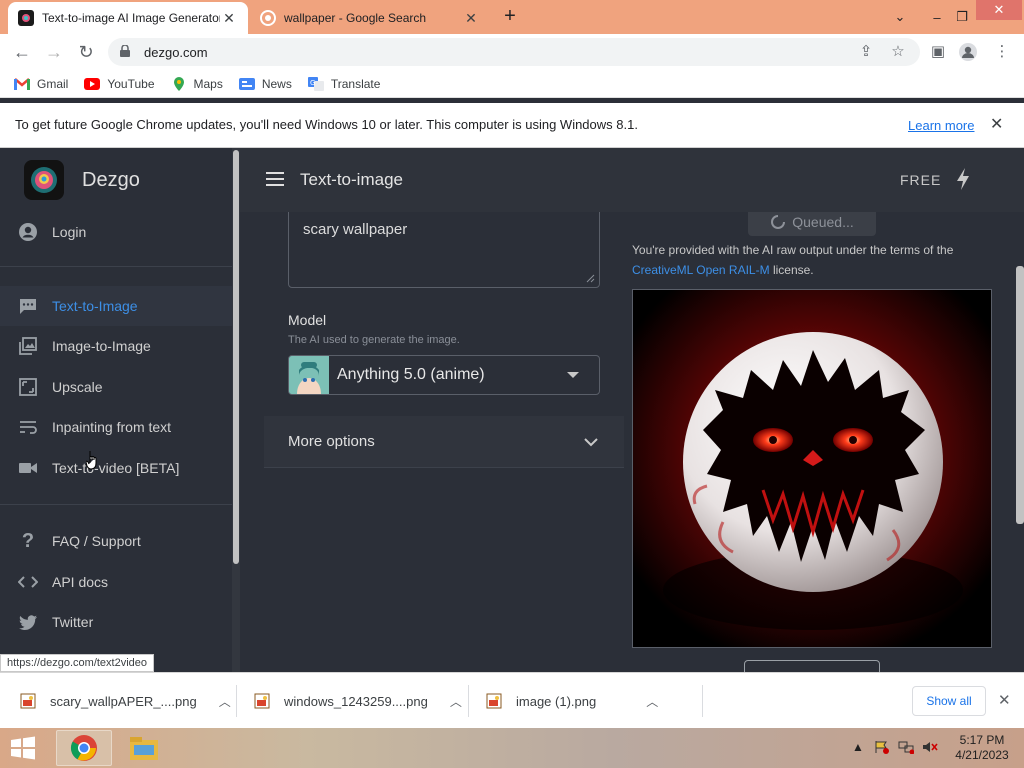  Describe the element at coordinates (116, 387) in the screenshot. I see `sidebar-item-upscale: Upscale` at that location.